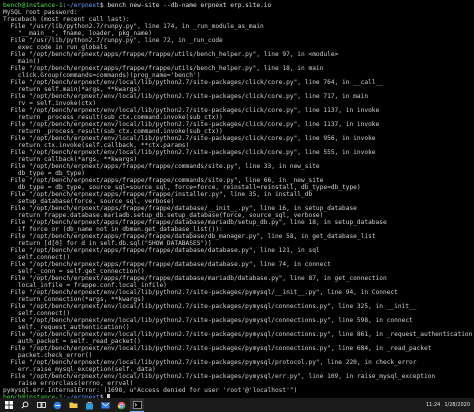 This screenshot has height=412, width=474. What do you see at coordinates (73, 405) in the screenshot?
I see `file-explorer-icon` at bounding box center [73, 405].